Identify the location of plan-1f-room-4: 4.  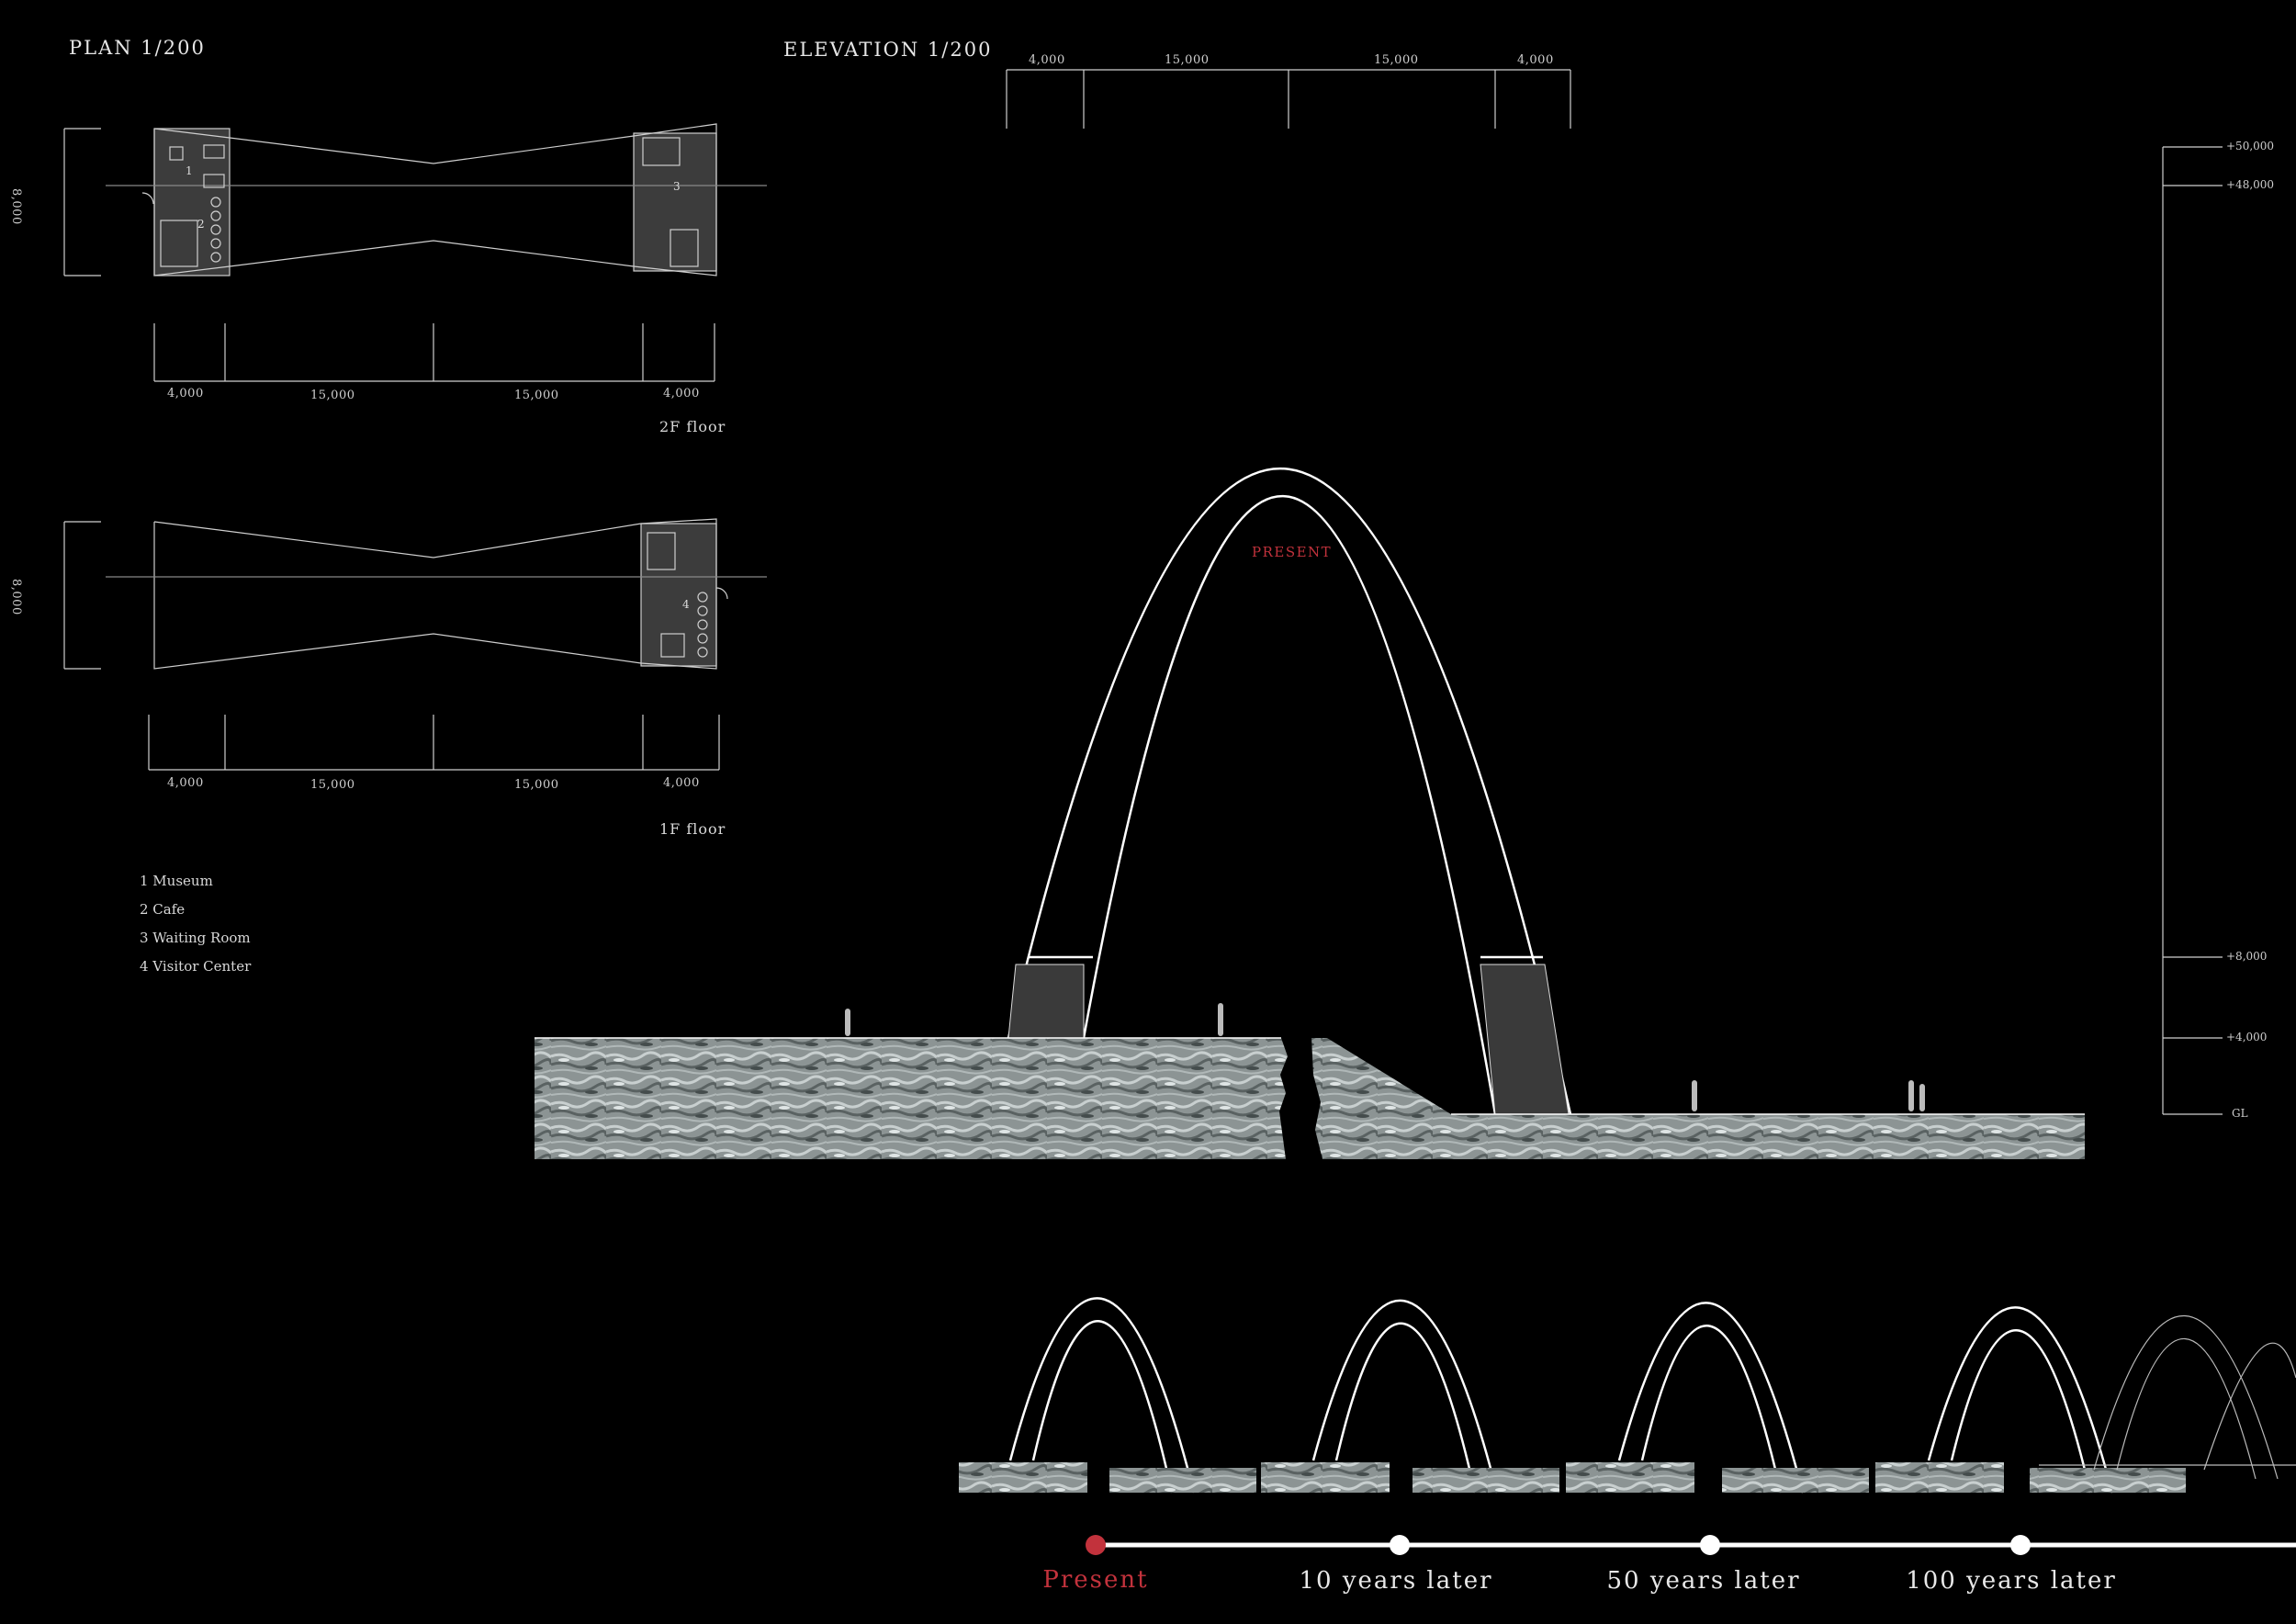
(686, 604).